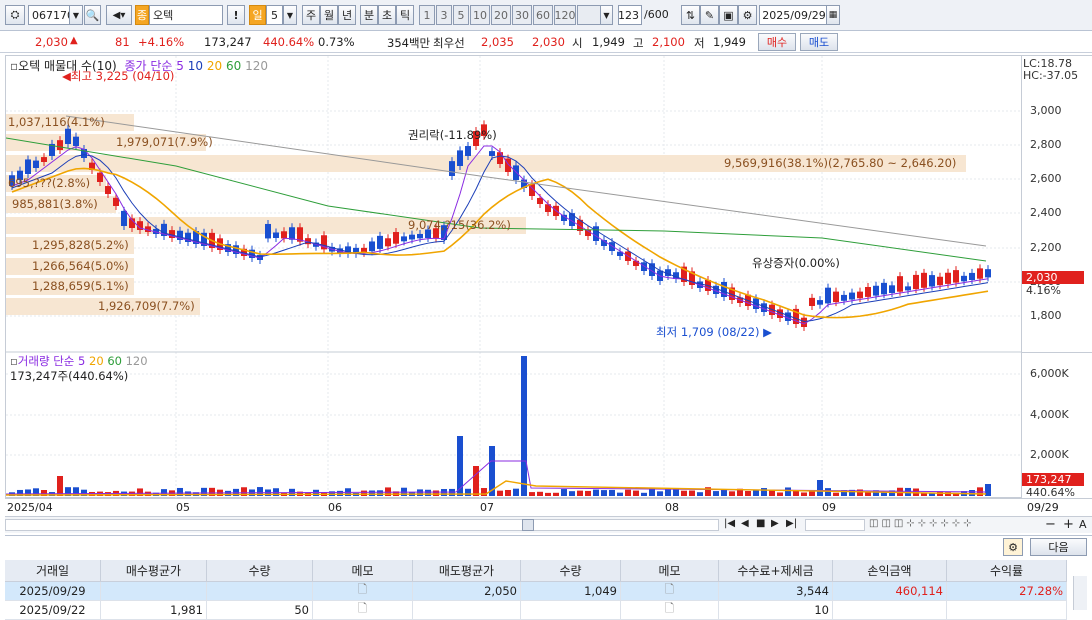 This screenshot has width=1092, height=620. What do you see at coordinates (347, 15) in the screenshot?
I see `tab-year: 년` at bounding box center [347, 15].